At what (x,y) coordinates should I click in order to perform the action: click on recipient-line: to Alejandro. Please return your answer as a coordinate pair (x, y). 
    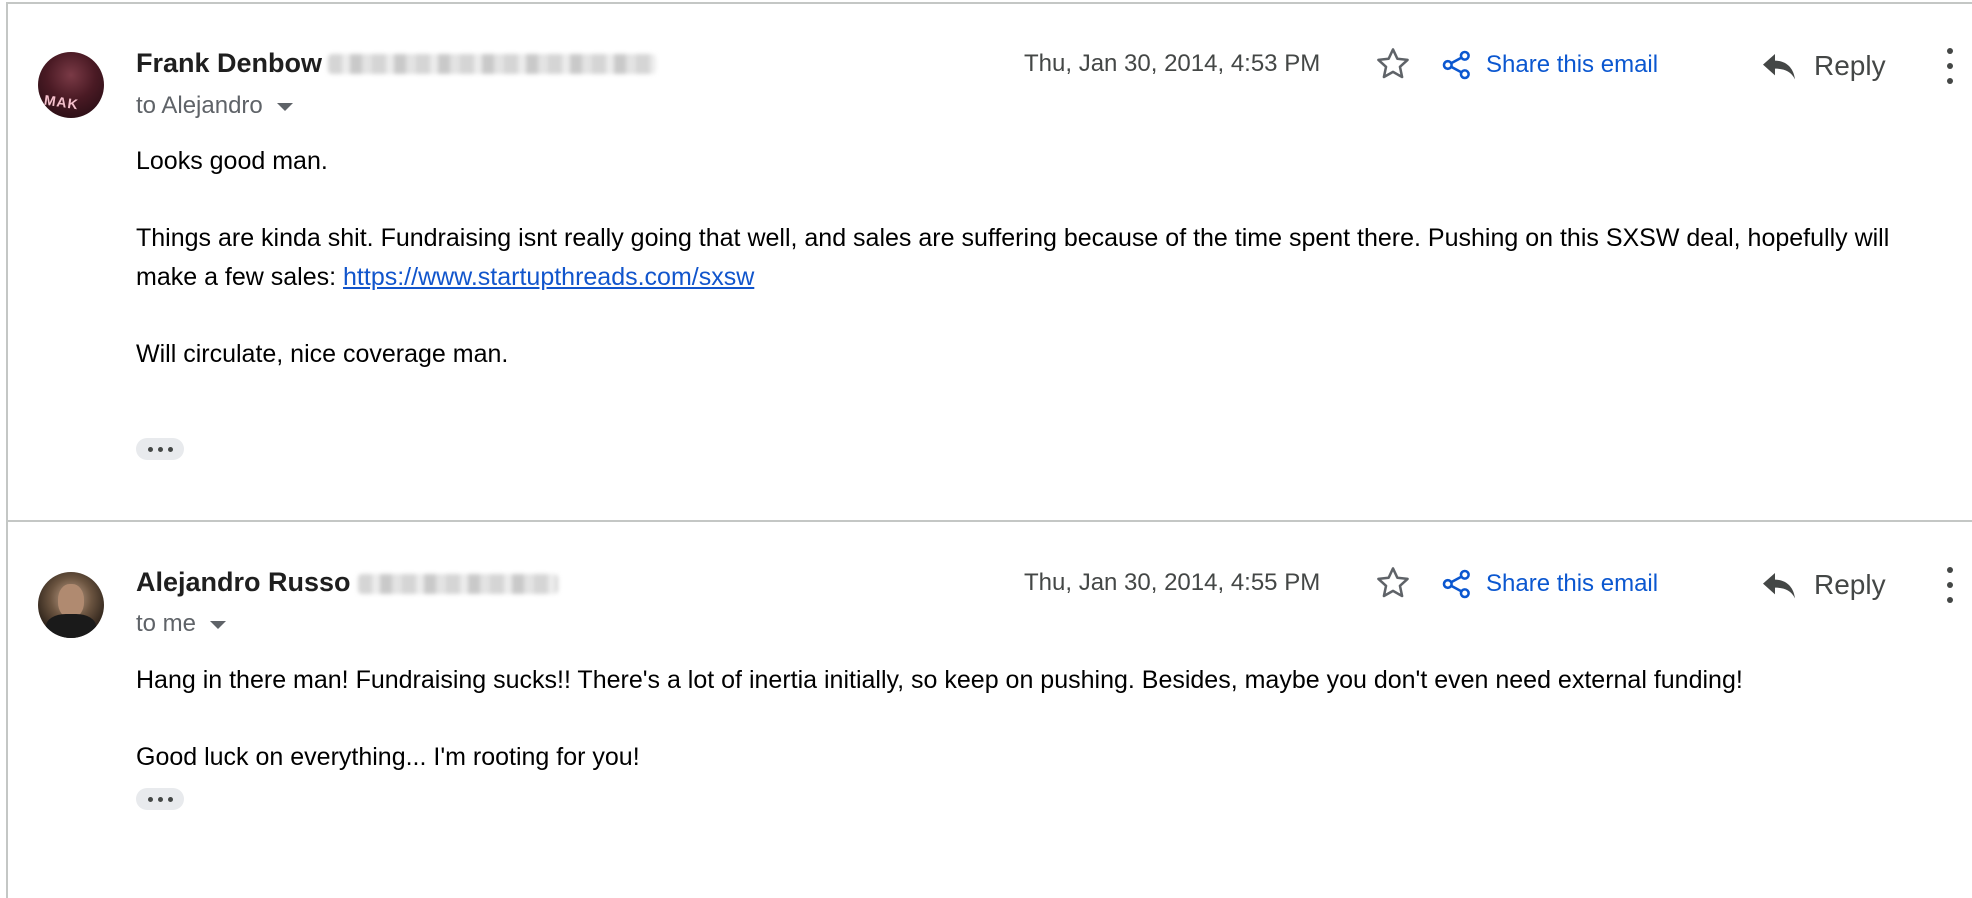
    Looking at the image, I should click on (214, 106).